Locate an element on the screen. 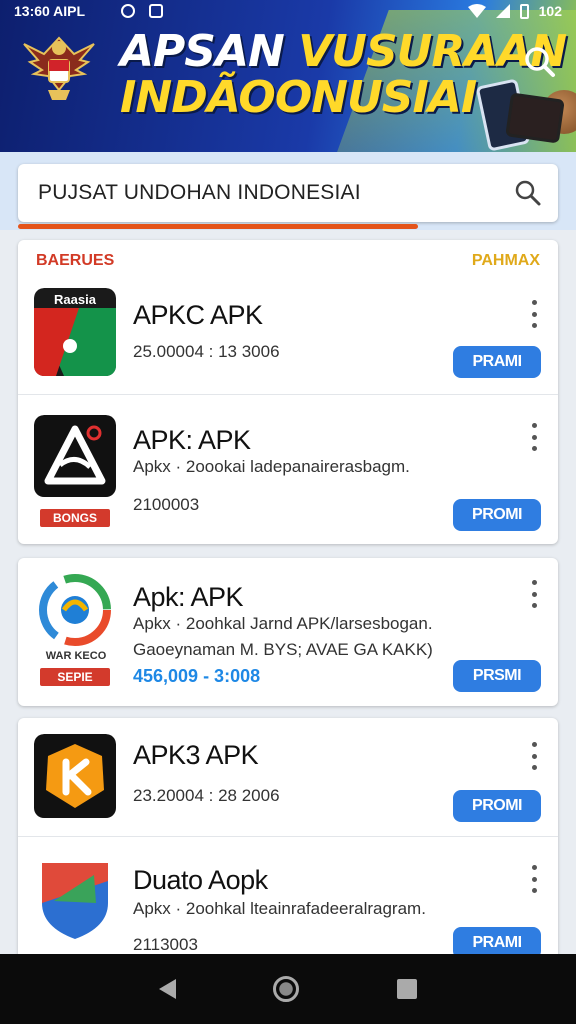  back-icon is located at coordinates (167, 989).